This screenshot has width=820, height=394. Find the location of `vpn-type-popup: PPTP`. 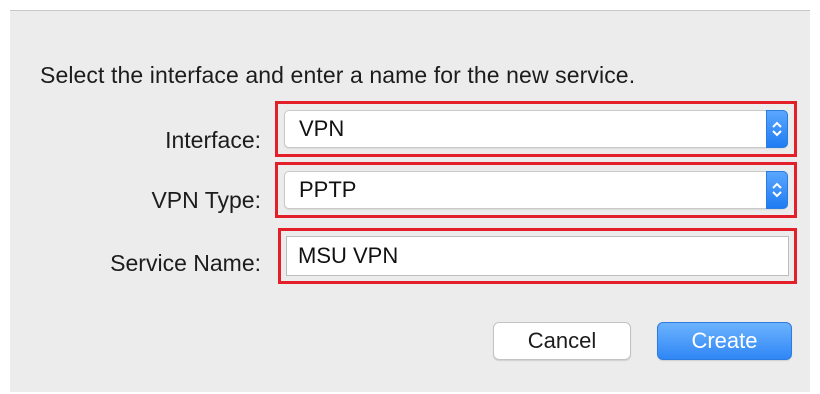

vpn-type-popup: PPTP is located at coordinates (536, 190).